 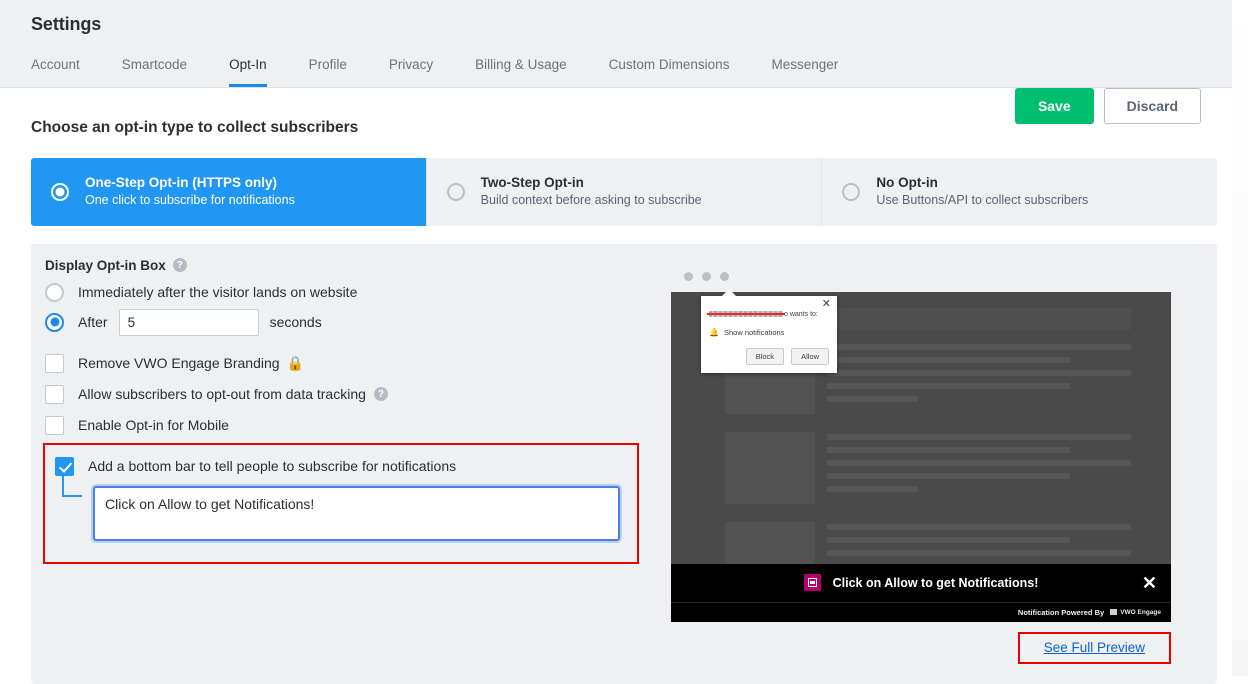 I want to click on browser-permission-popup: ✕ o wants to: 🔔 Show notifications Block, so click(x=769, y=330).